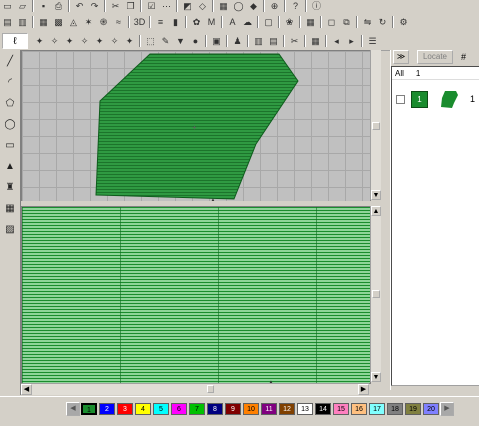 The height and width of the screenshot is (426, 479). Describe the element at coordinates (232, 22) in the screenshot. I see `lettering-icon: A` at that location.